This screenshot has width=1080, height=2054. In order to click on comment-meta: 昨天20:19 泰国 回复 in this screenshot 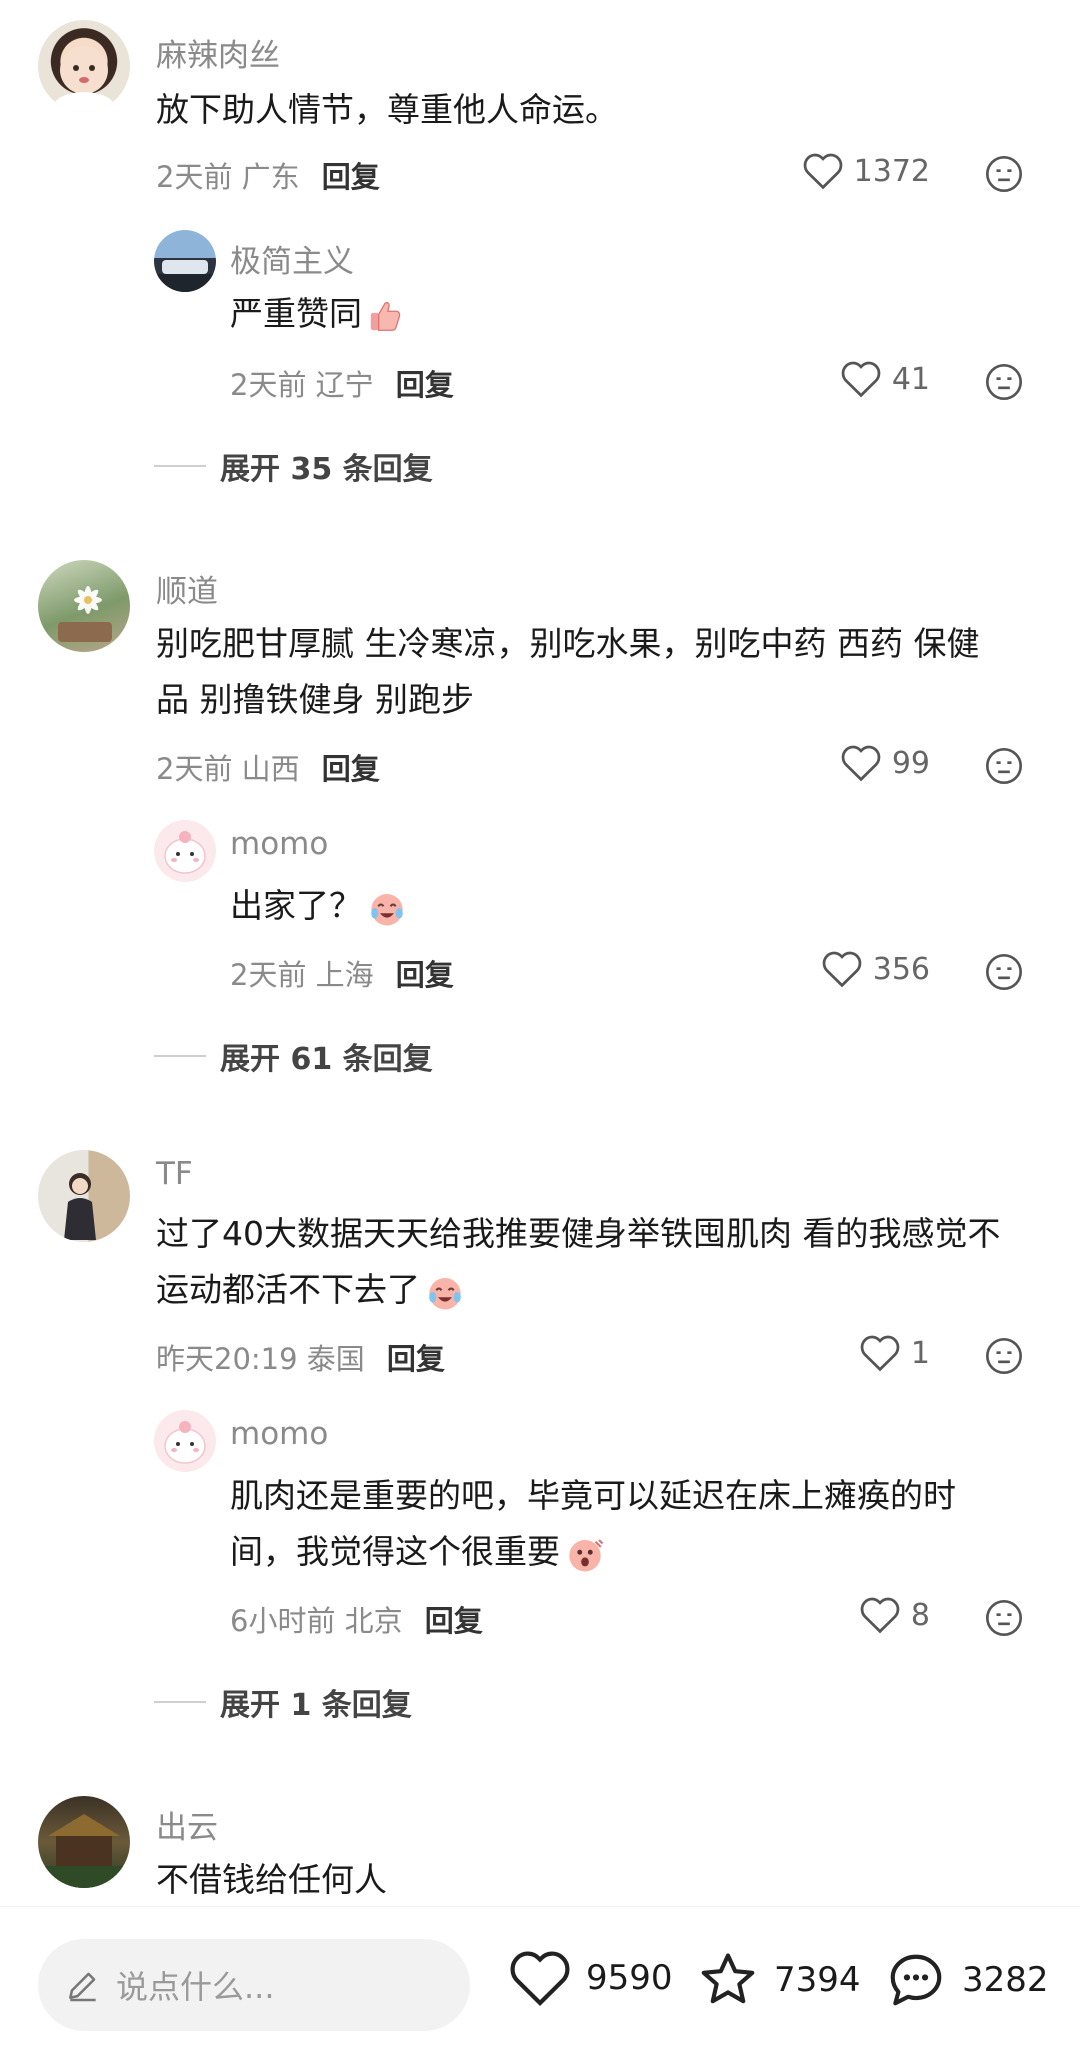, I will do `click(300, 1357)`.